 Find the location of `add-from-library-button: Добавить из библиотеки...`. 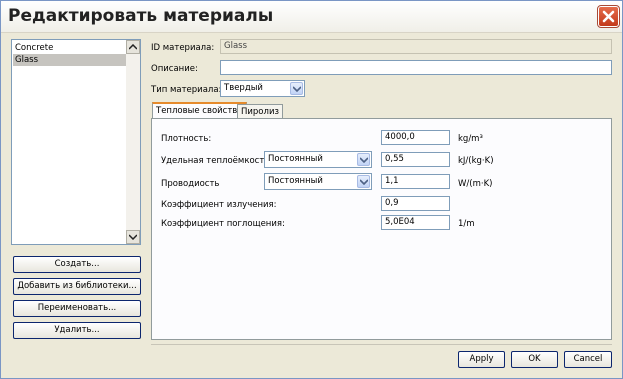

add-from-library-button: Добавить из библиотеки... is located at coordinates (77, 286).